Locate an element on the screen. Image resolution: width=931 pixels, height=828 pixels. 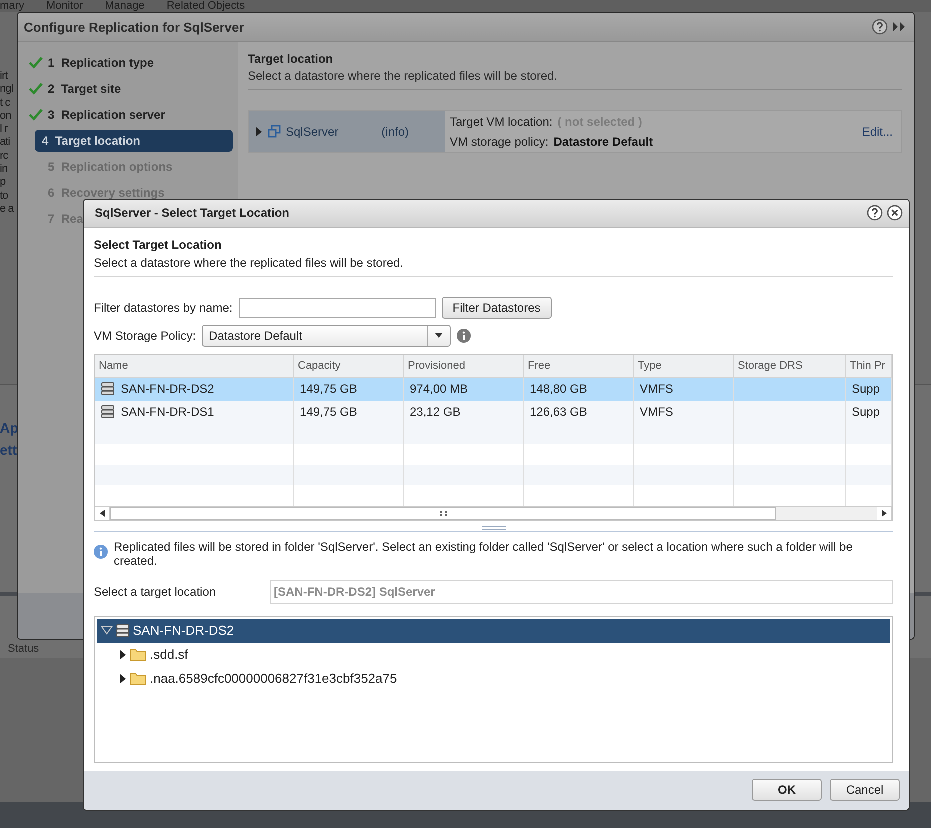
tree-node: .sdd.sf is located at coordinates (502, 654).